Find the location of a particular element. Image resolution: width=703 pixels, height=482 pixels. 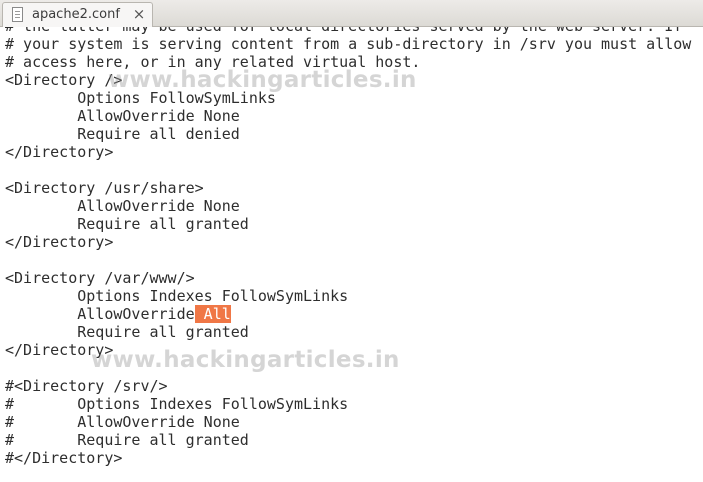

code-line-text: Options Indexes FollowSymLinks is located at coordinates (177, 296).